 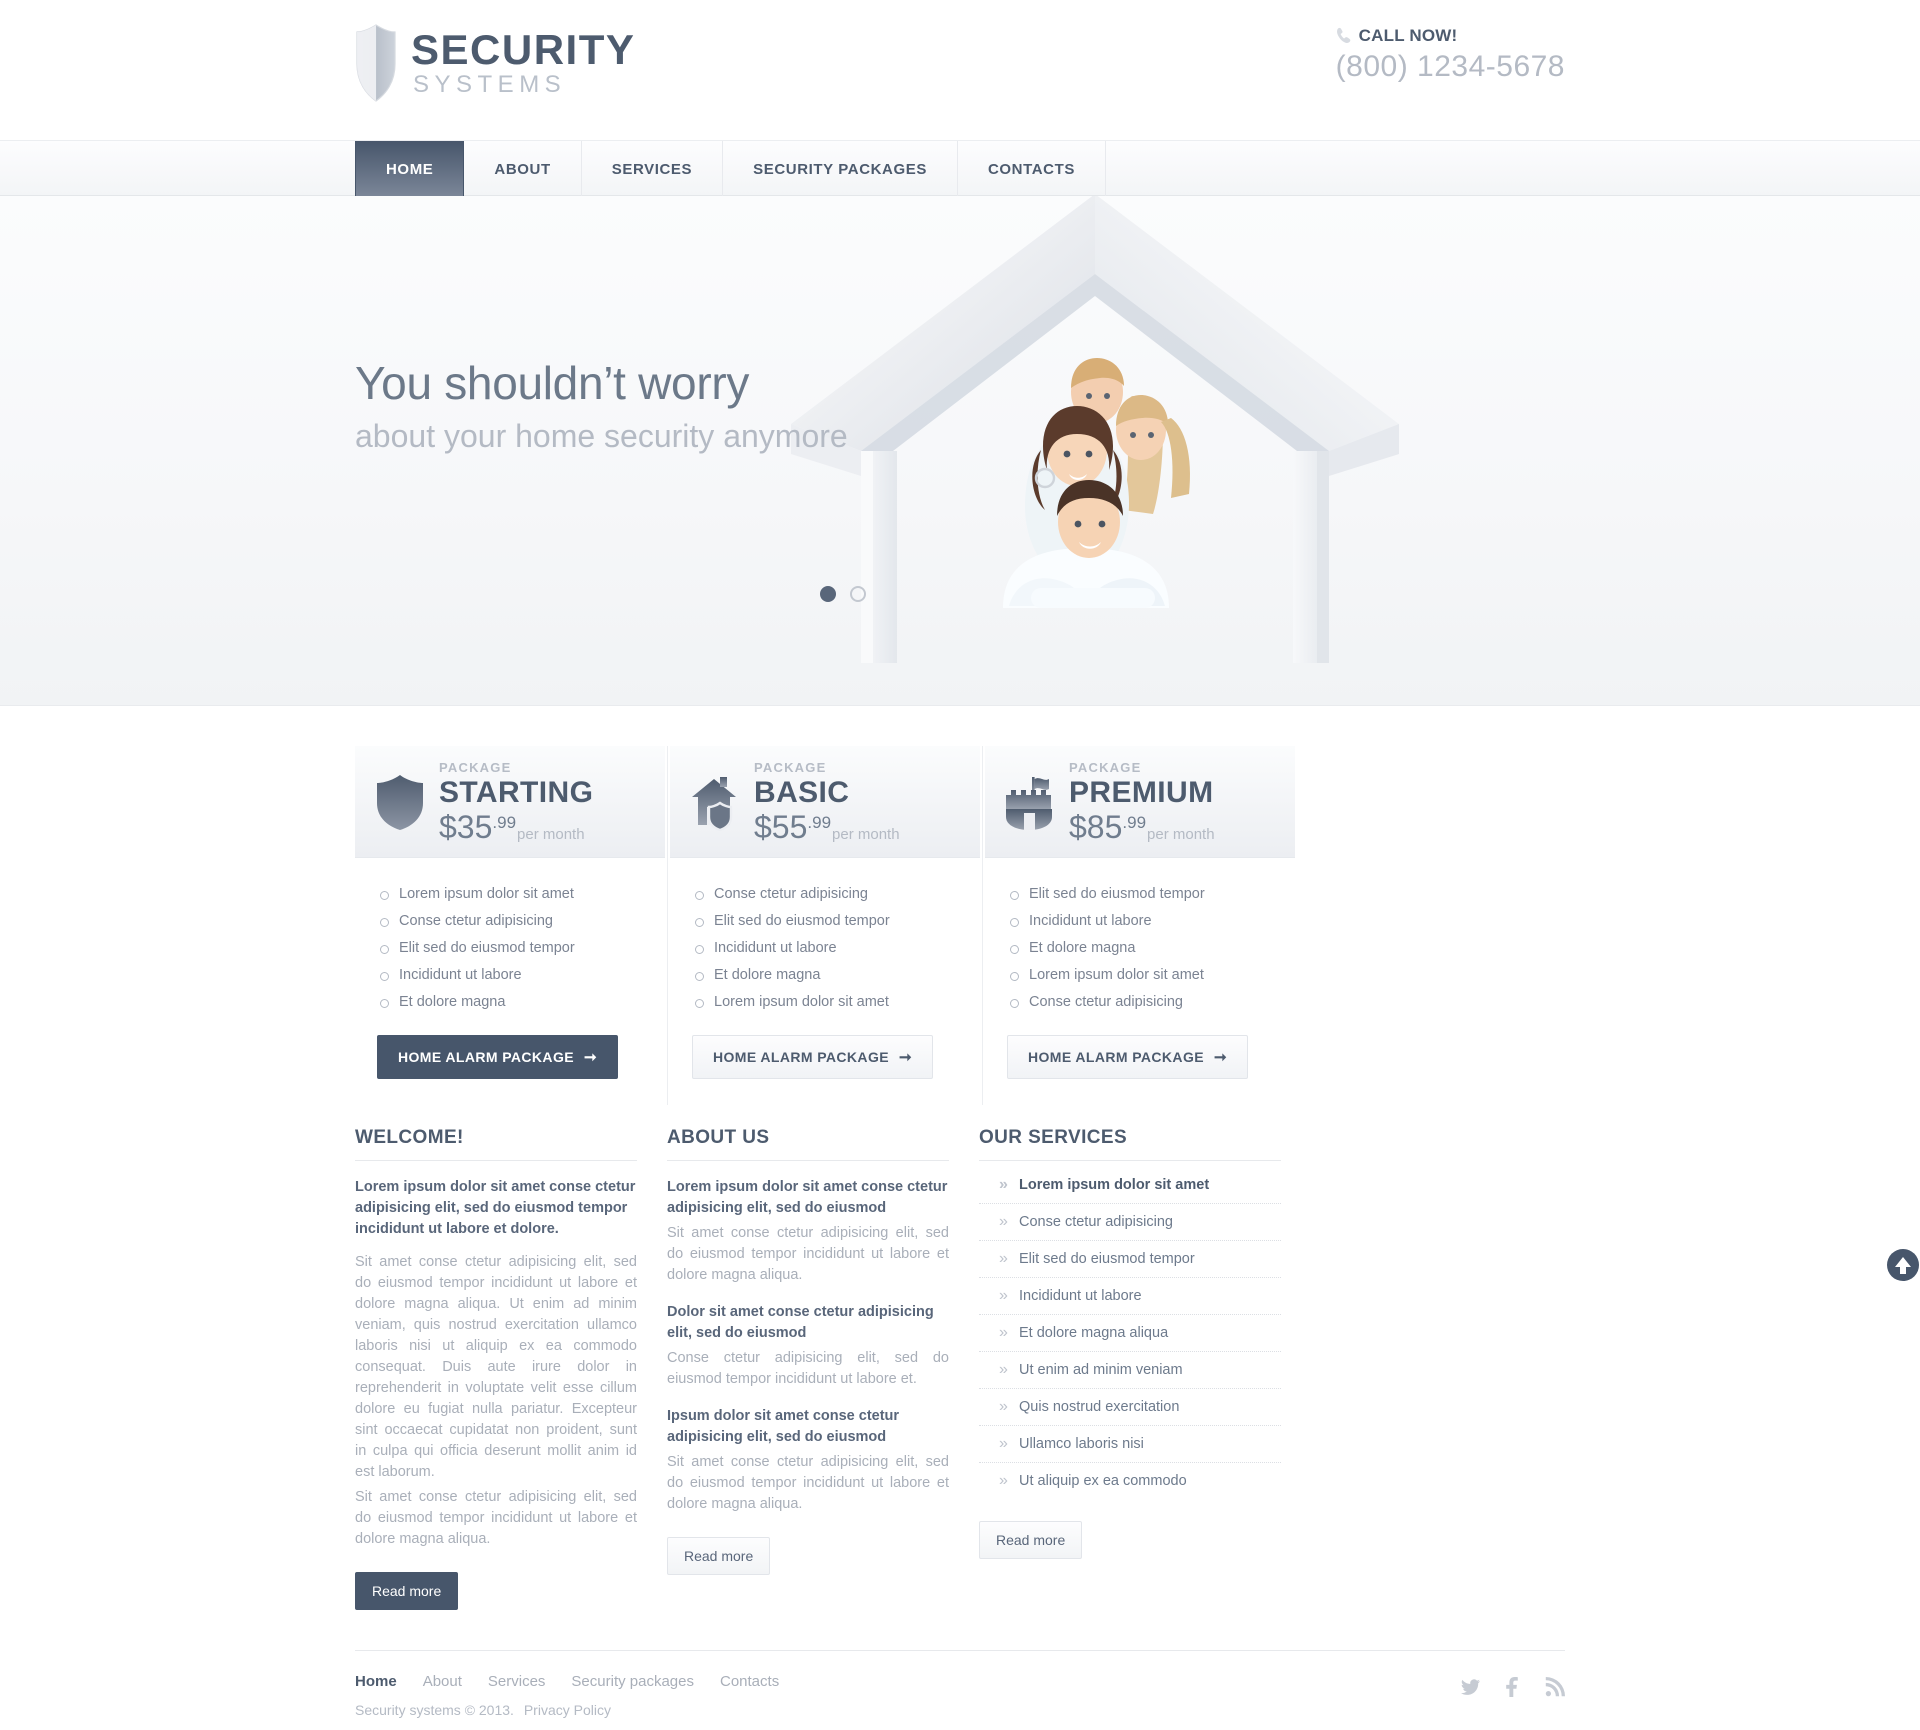 I want to click on nav-item-contacts: CONTACTS, so click(x=1032, y=169).